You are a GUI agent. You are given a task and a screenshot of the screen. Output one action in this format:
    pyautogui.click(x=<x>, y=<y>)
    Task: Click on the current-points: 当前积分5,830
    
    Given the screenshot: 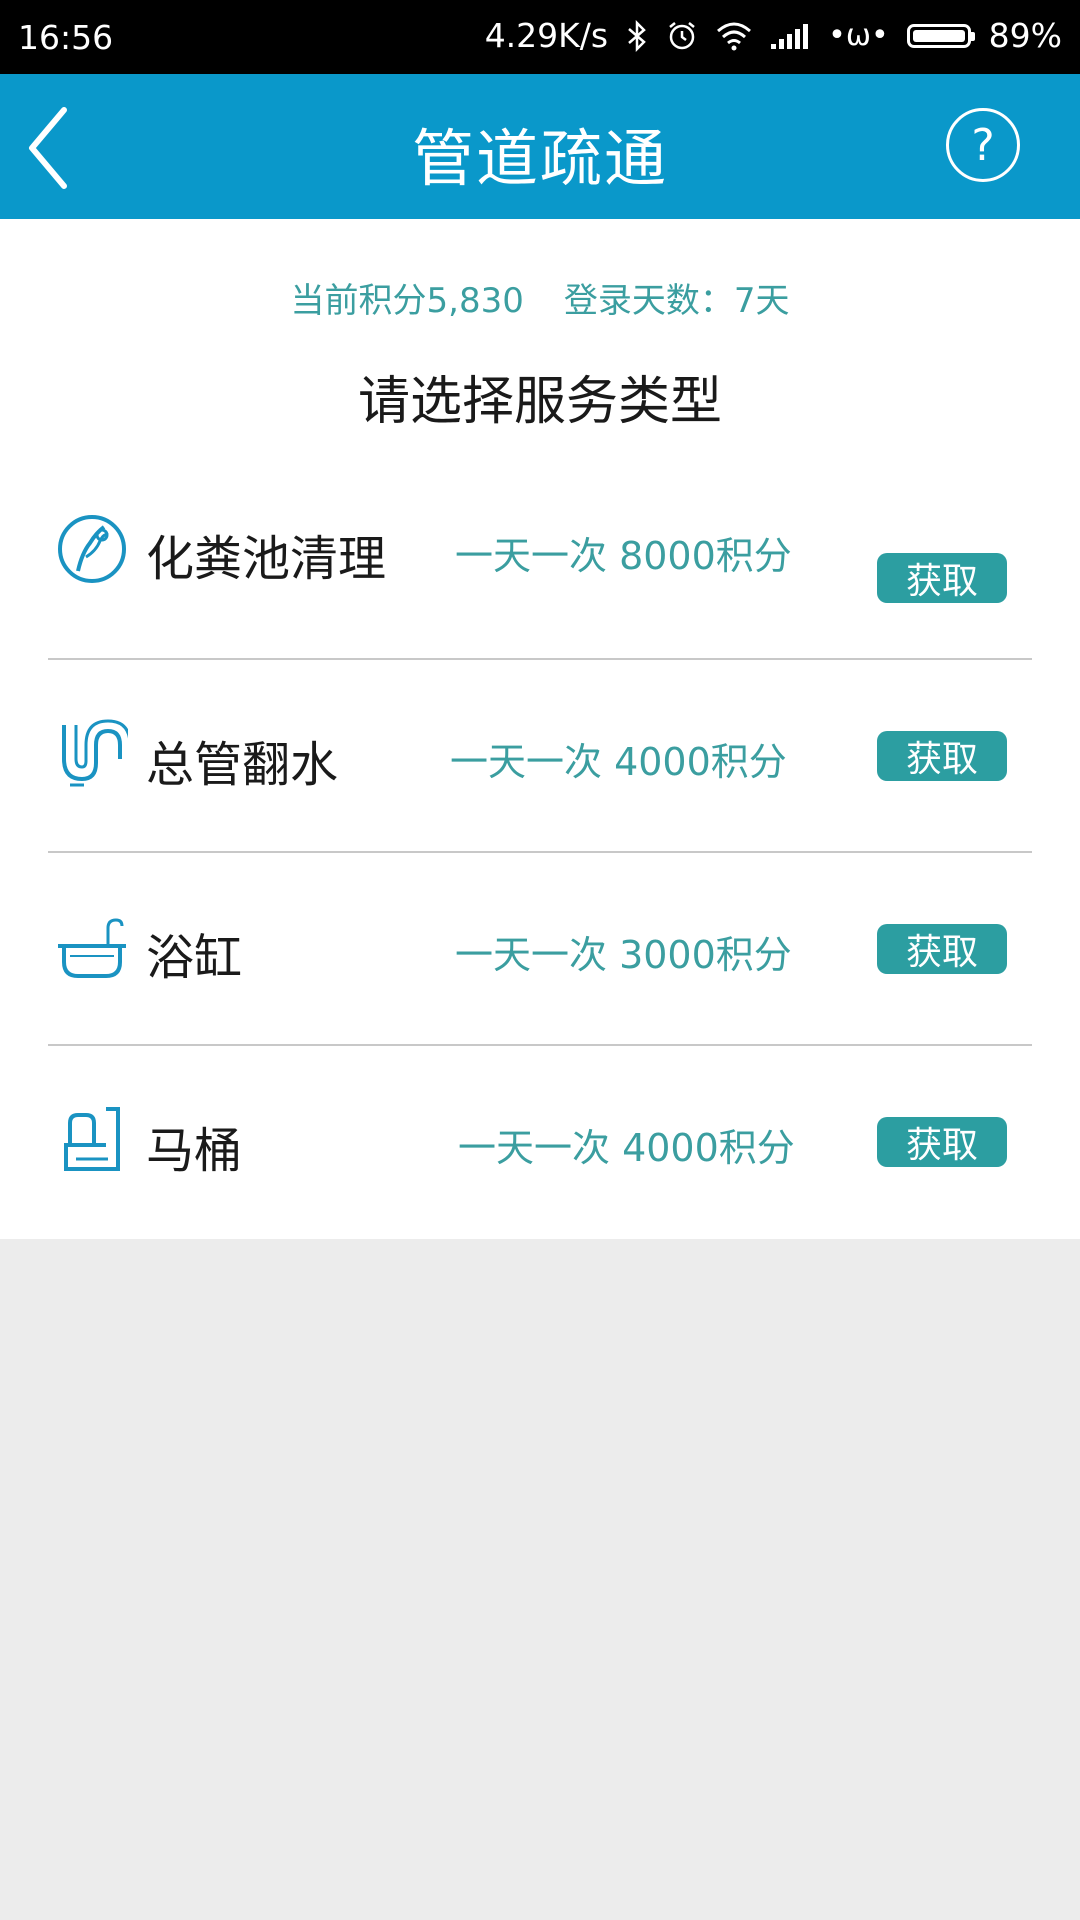 What is the action you would take?
    pyautogui.click(x=407, y=301)
    